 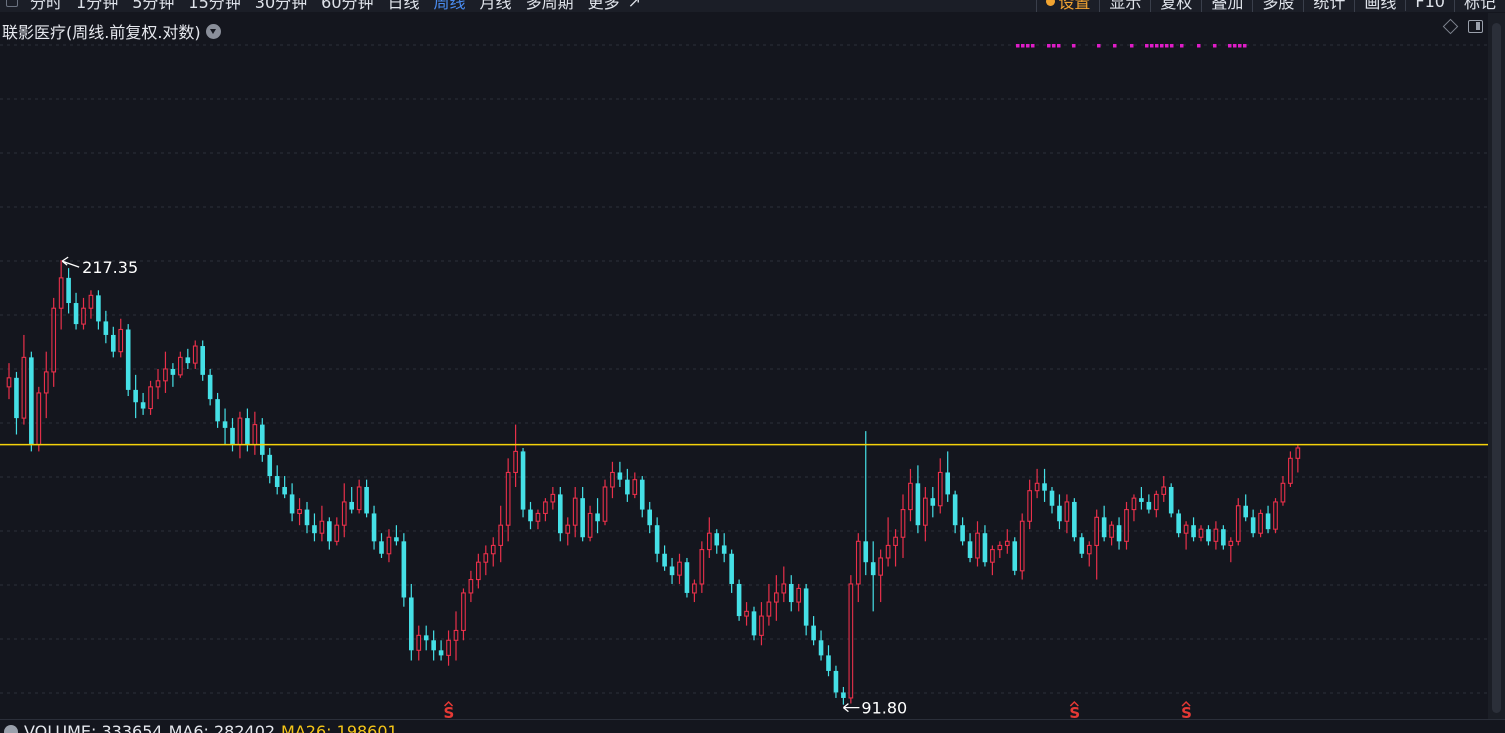 I want to click on low-arrow-icon, so click(x=851, y=708).